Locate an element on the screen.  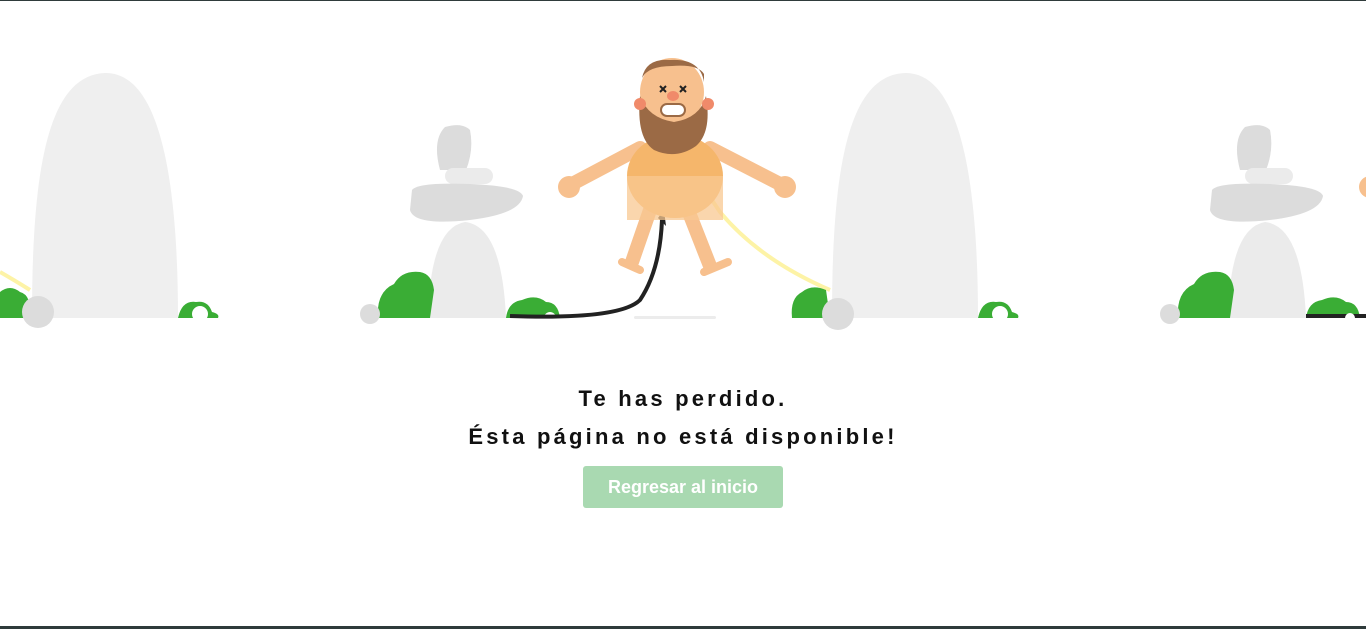
lost-heading: Te has perdido. is located at coordinates (683, 398).